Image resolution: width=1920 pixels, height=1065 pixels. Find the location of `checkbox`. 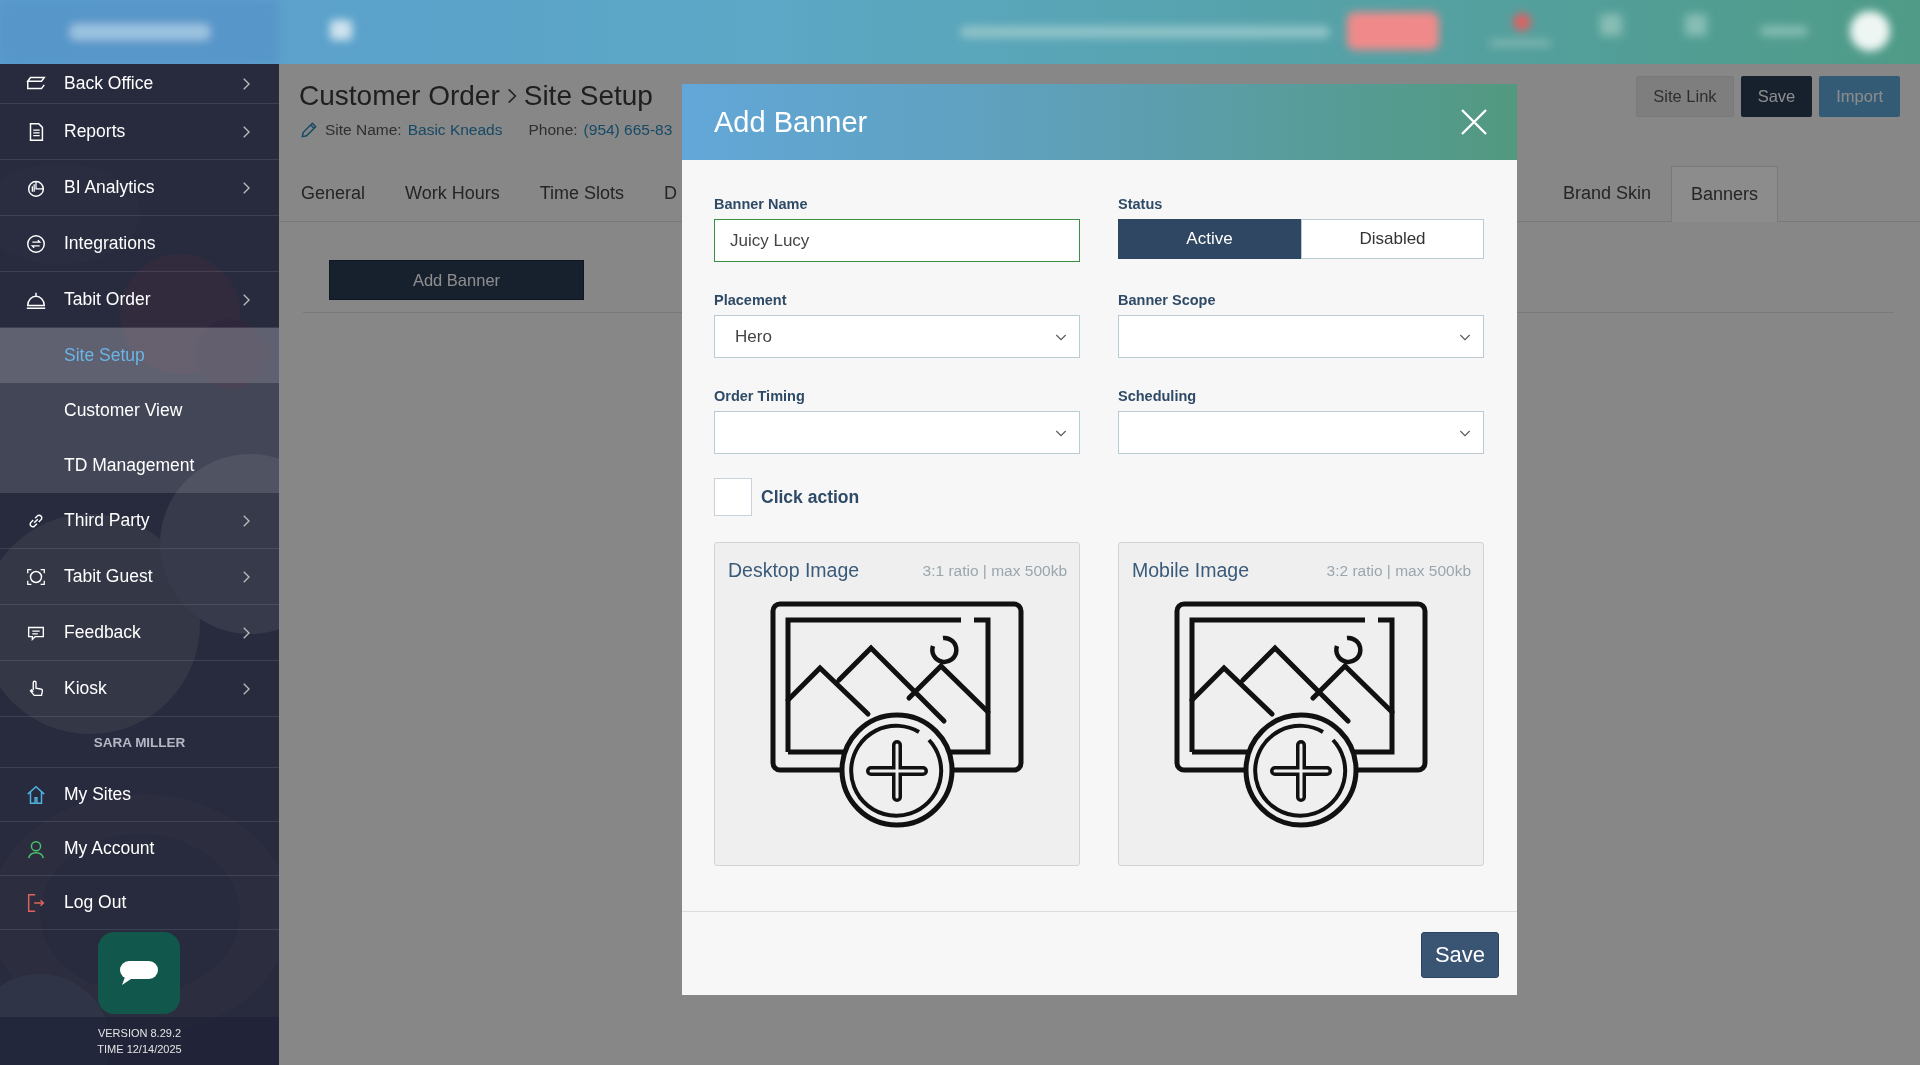

checkbox is located at coordinates (733, 497).